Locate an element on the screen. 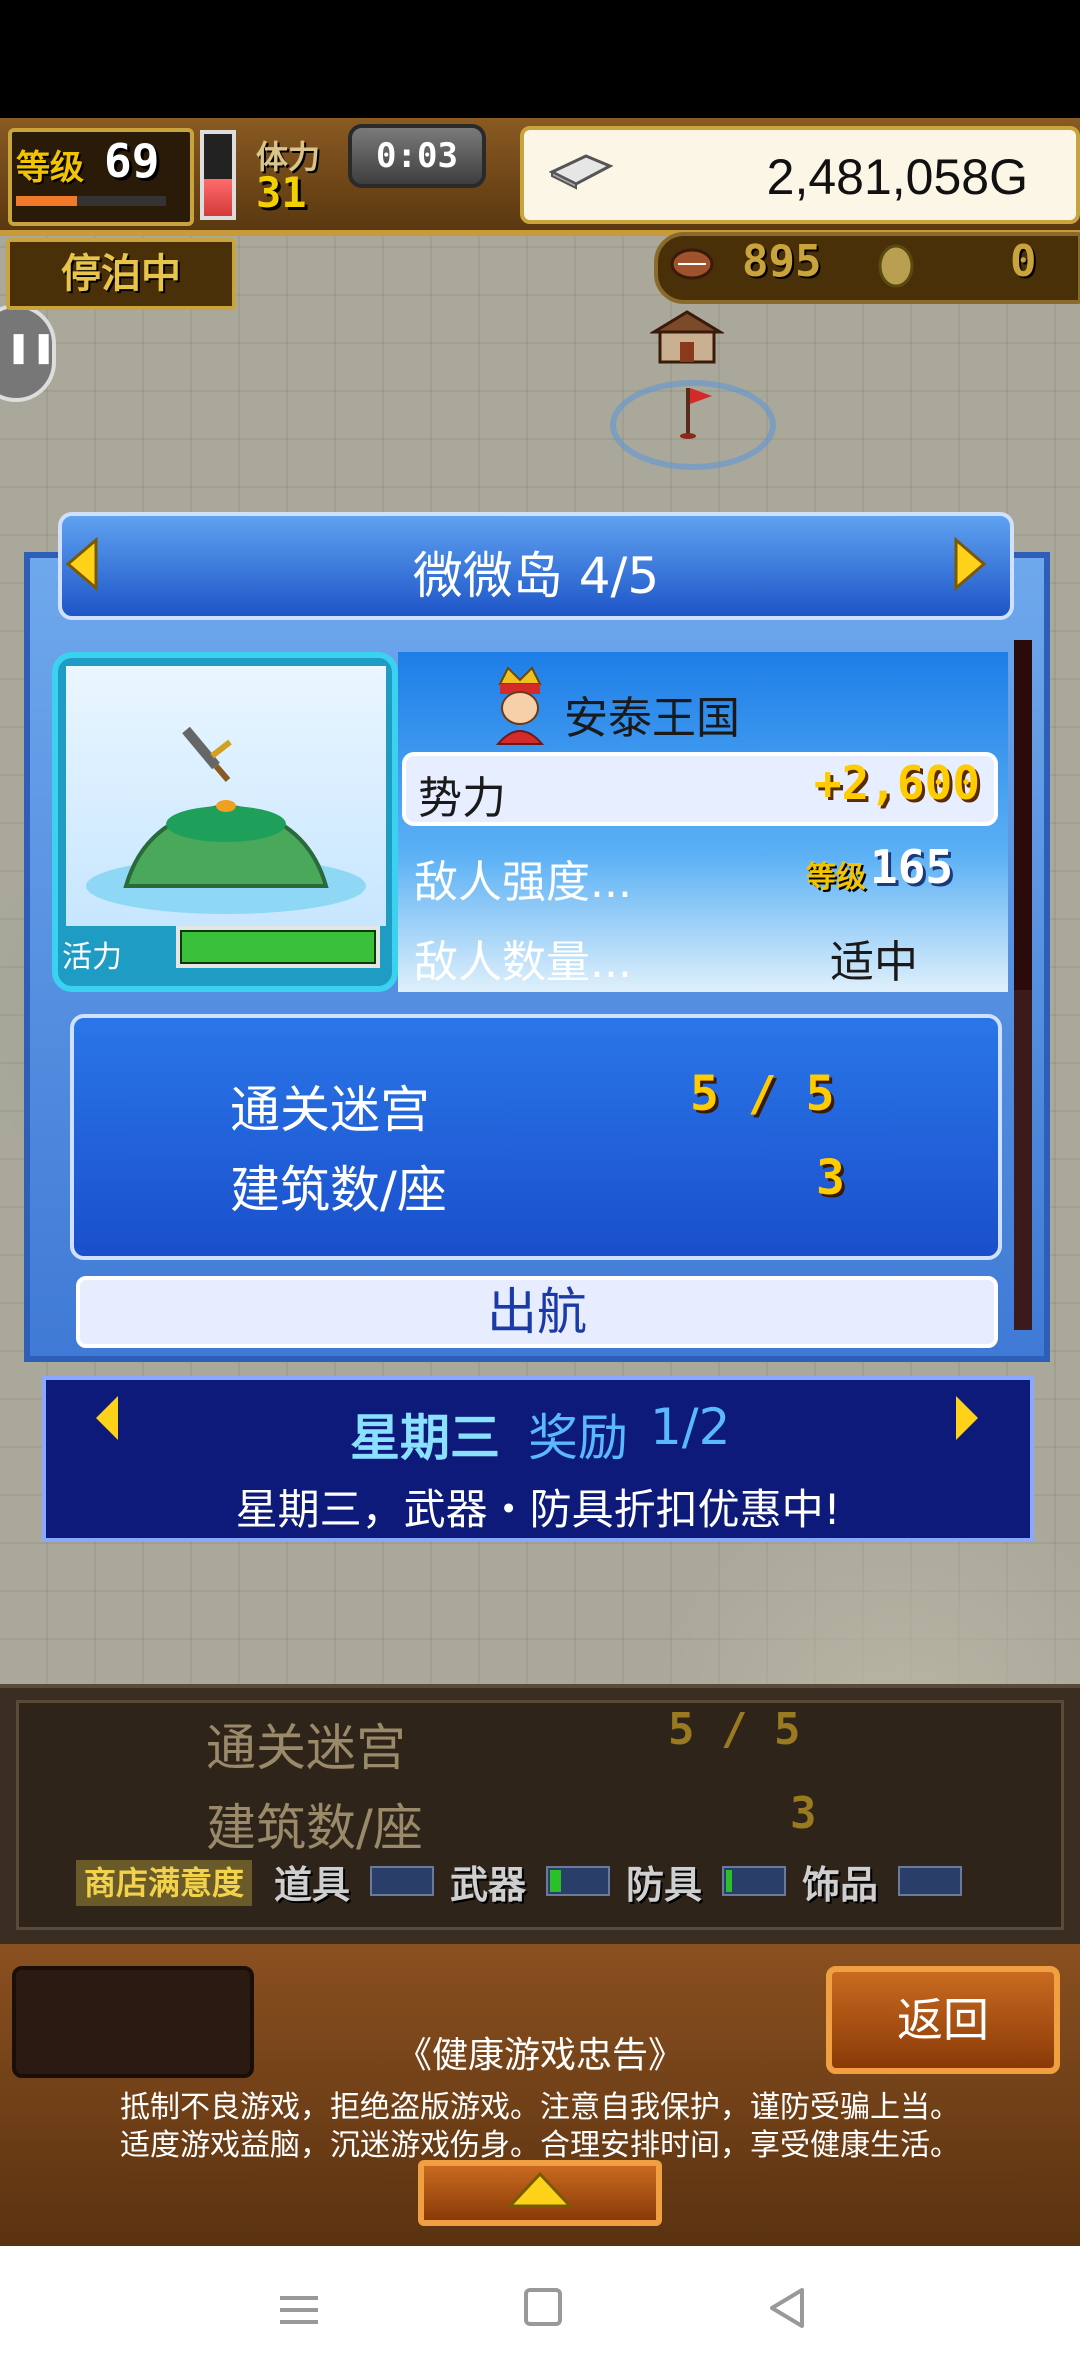 Image resolution: width=1080 pixels, height=2376 pixels. bonus-day: 星期三 is located at coordinates (425, 1438).